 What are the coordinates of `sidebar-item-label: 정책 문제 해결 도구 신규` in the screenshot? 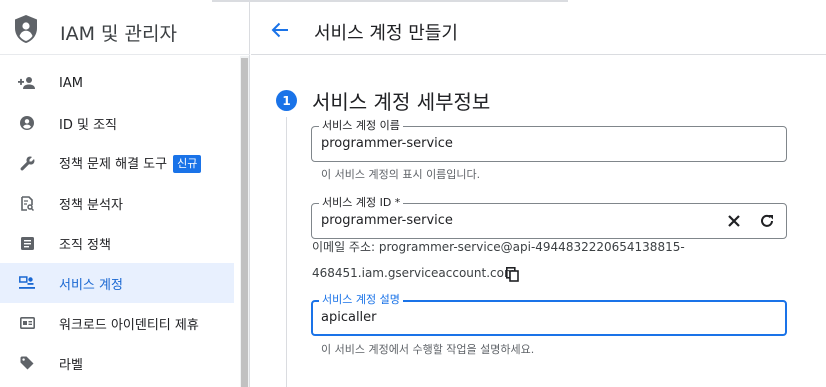 It's located at (130, 163).